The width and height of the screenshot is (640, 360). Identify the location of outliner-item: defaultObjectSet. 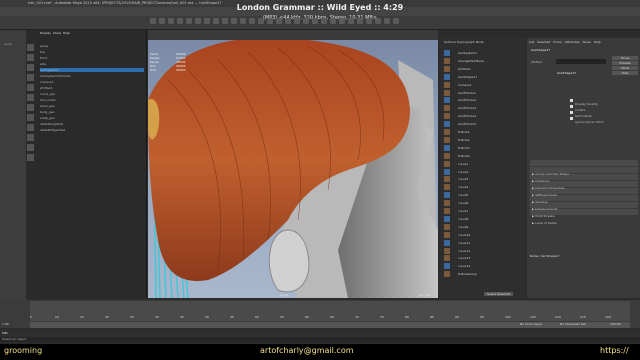
(52, 130).